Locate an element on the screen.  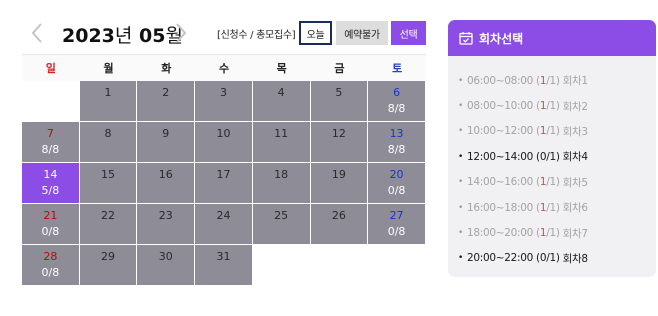
calendar-week: 1 2 3 4 5 6 8/8 is located at coordinates (224, 101).